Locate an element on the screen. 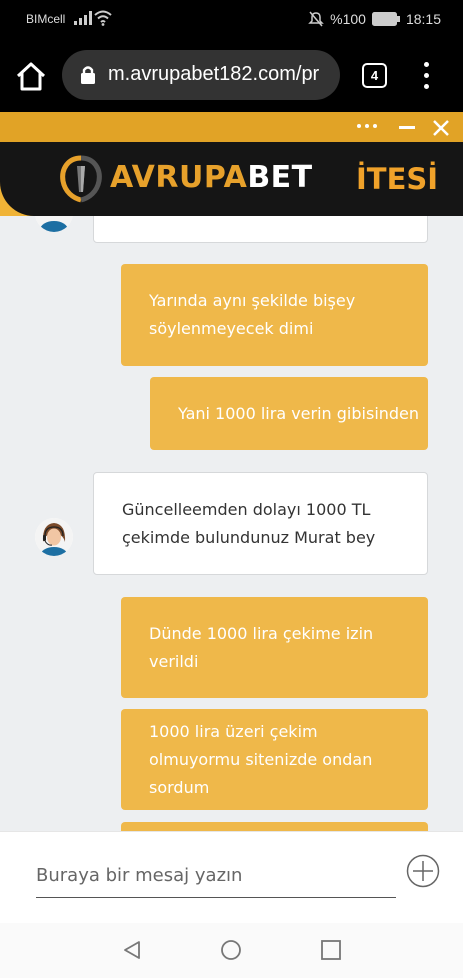 This screenshot has height=978, width=463. back-icon is located at coordinates (132, 950).